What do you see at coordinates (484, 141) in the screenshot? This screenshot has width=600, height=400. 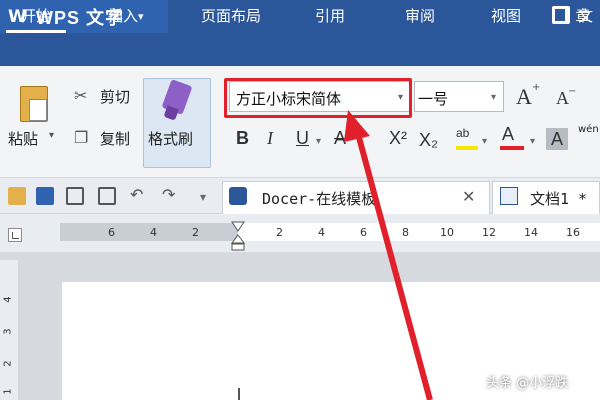 I see `highlight-dropdown-icon: ▾` at bounding box center [484, 141].